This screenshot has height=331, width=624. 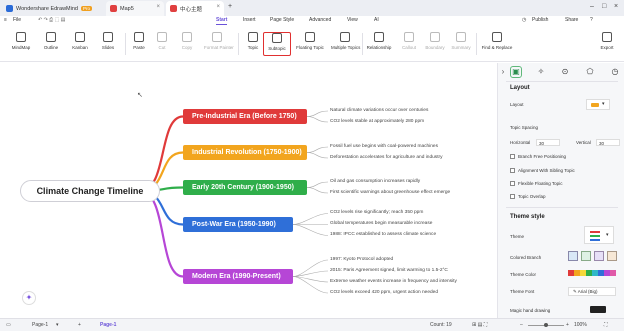 I want to click on paste-icon, so click(x=139, y=37).